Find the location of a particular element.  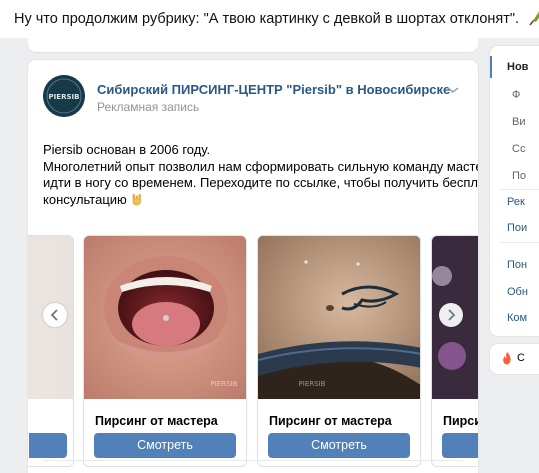

fire-icon is located at coordinates (507, 358).